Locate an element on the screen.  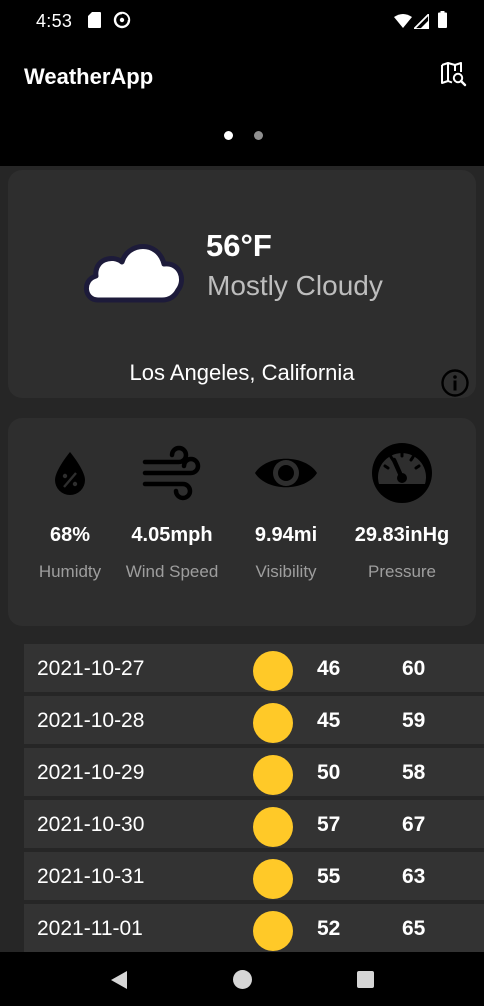
forecast-row: 2021-10-30 57 67 is located at coordinates (254, 825).